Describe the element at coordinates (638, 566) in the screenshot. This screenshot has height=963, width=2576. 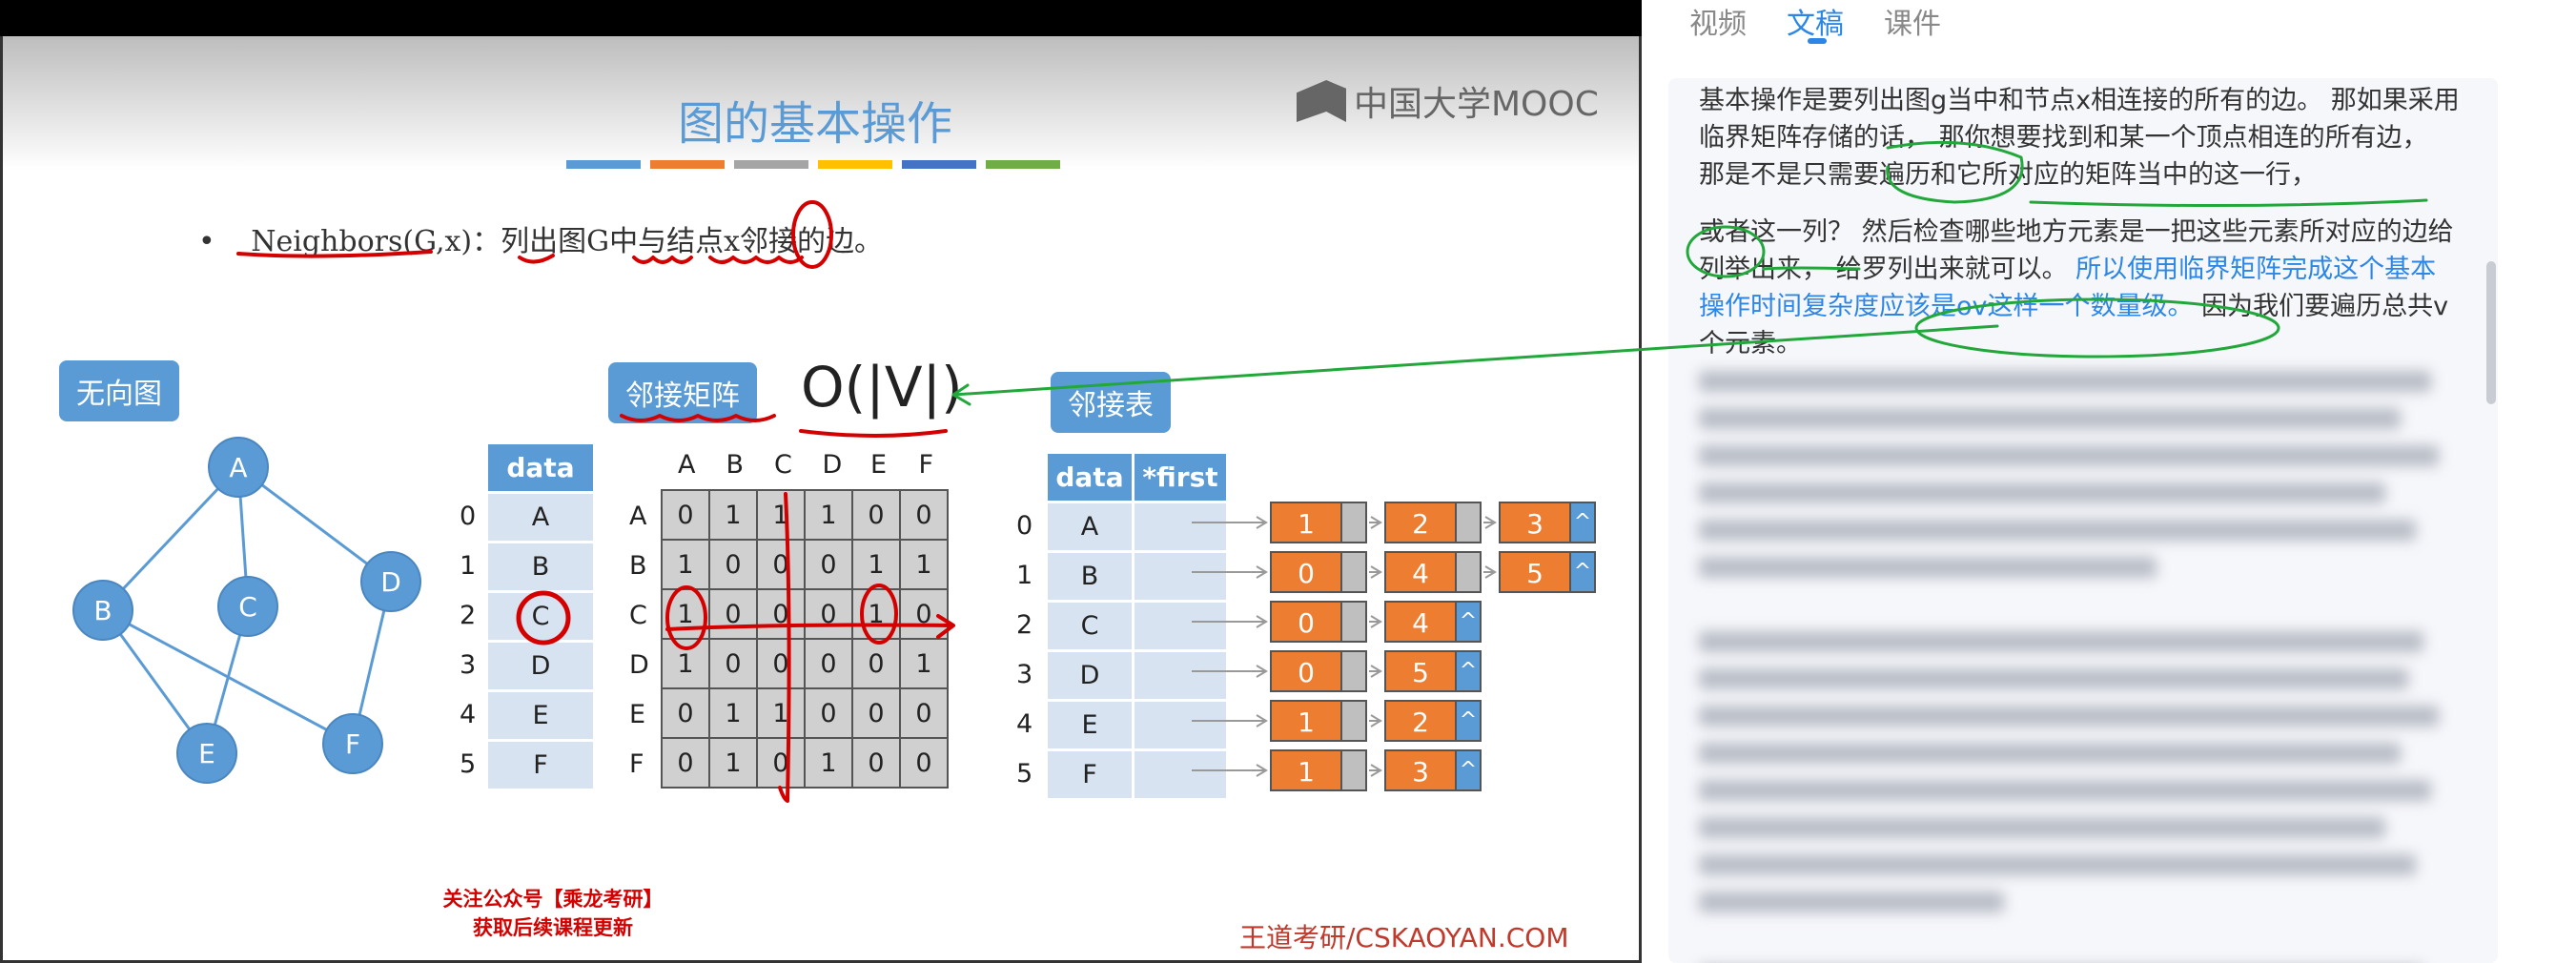
I see `matrix-row-header: B` at that location.